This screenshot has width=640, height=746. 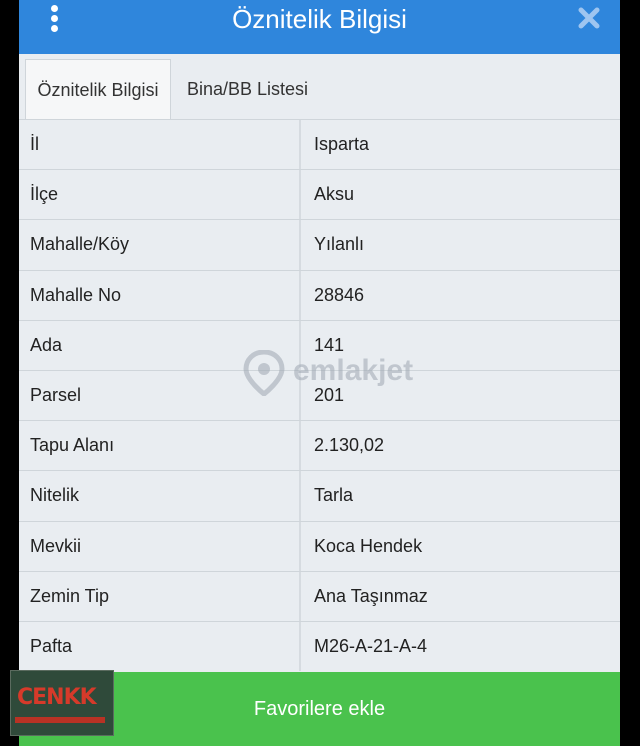 I want to click on row-value: Koca Hendek, so click(x=368, y=545).